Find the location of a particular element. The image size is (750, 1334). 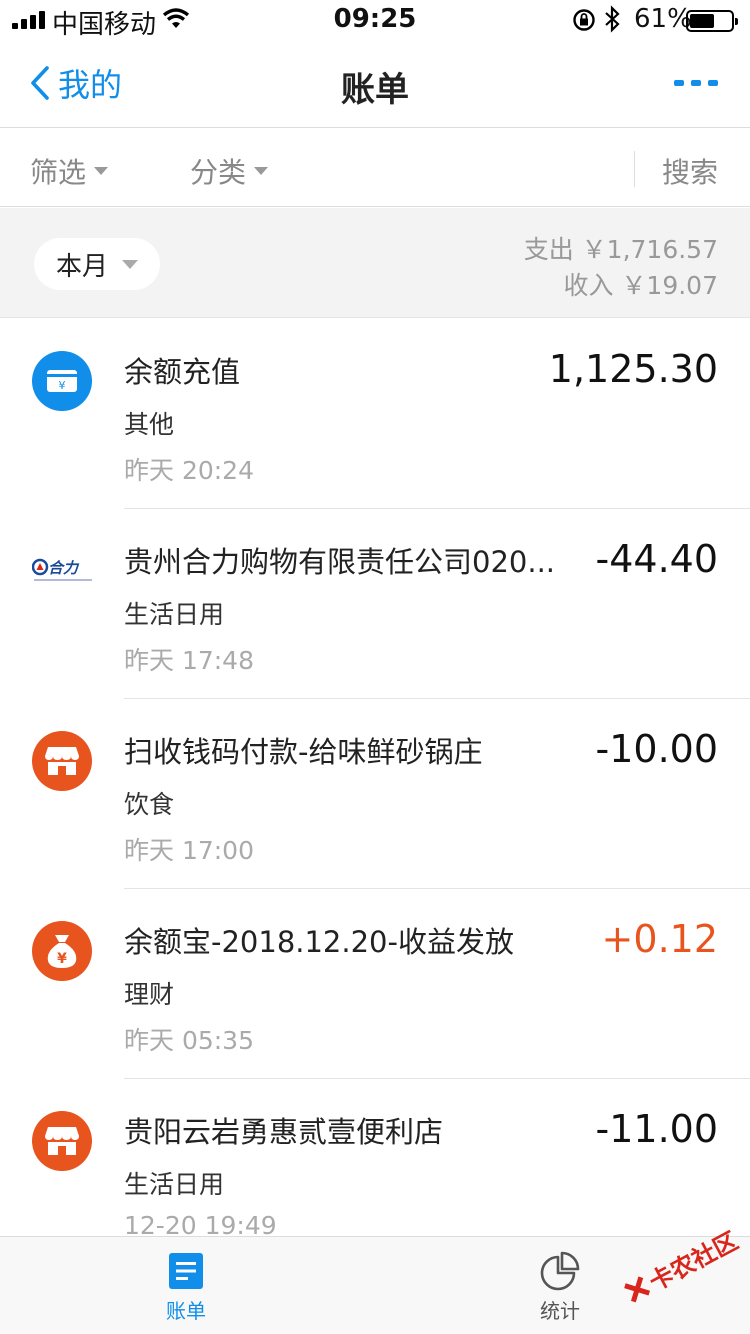

orientation-lock-icon is located at coordinates (584, 20).